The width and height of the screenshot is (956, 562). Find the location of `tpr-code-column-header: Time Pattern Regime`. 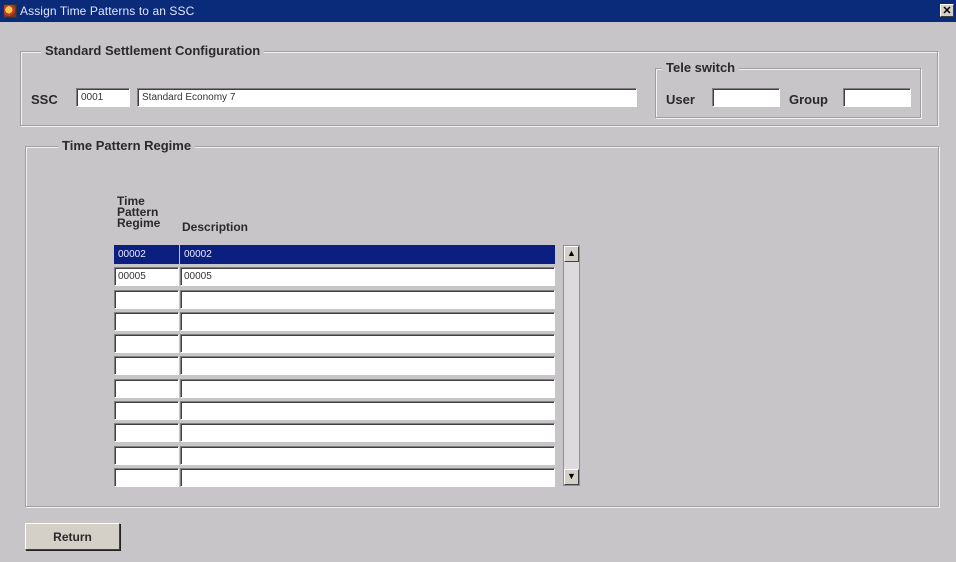

tpr-code-column-header: Time Pattern Regime is located at coordinates (139, 212).